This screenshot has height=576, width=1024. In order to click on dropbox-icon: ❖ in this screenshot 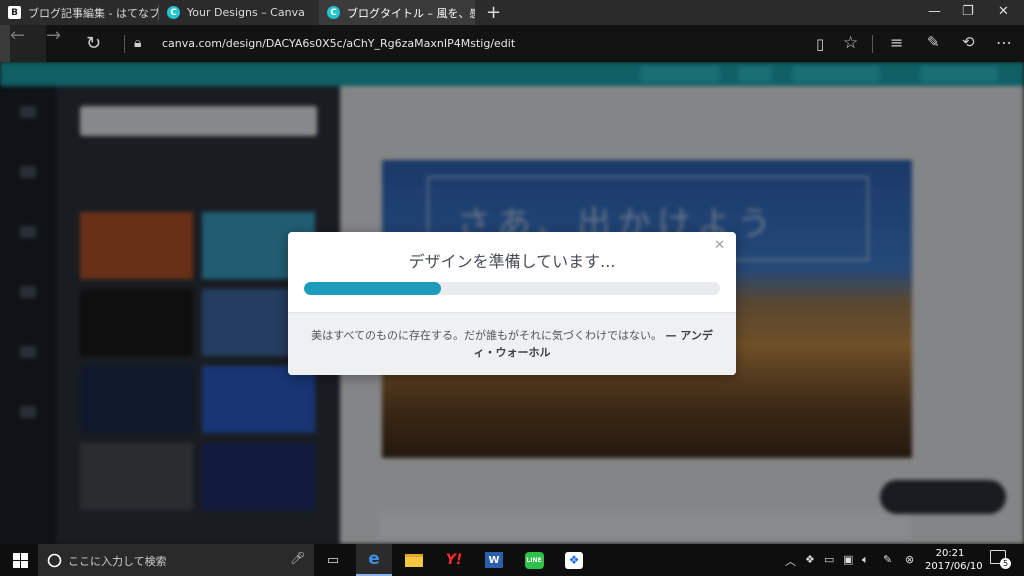, I will do `click(574, 560)`.